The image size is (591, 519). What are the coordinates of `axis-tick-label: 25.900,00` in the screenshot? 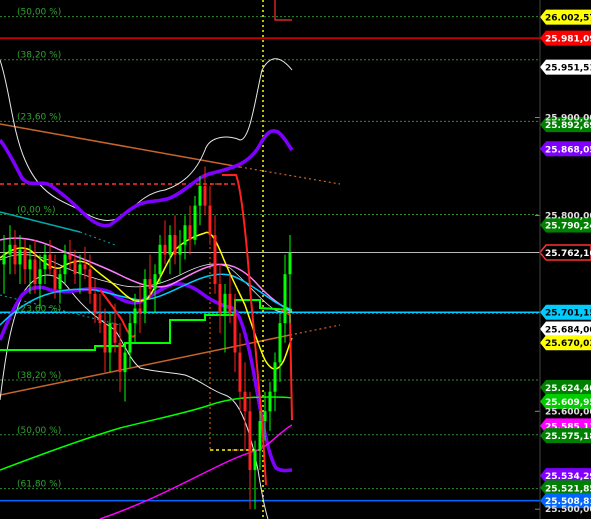 It's located at (568, 119).